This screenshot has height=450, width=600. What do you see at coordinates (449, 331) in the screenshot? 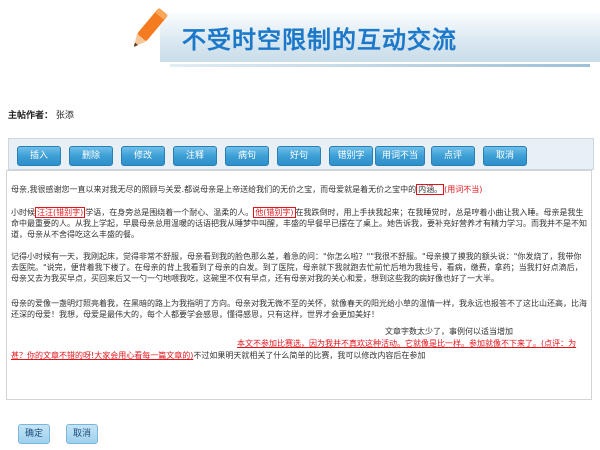
I see `comment-note-1: 文章字数太少了，事例何以适当增加` at bounding box center [449, 331].